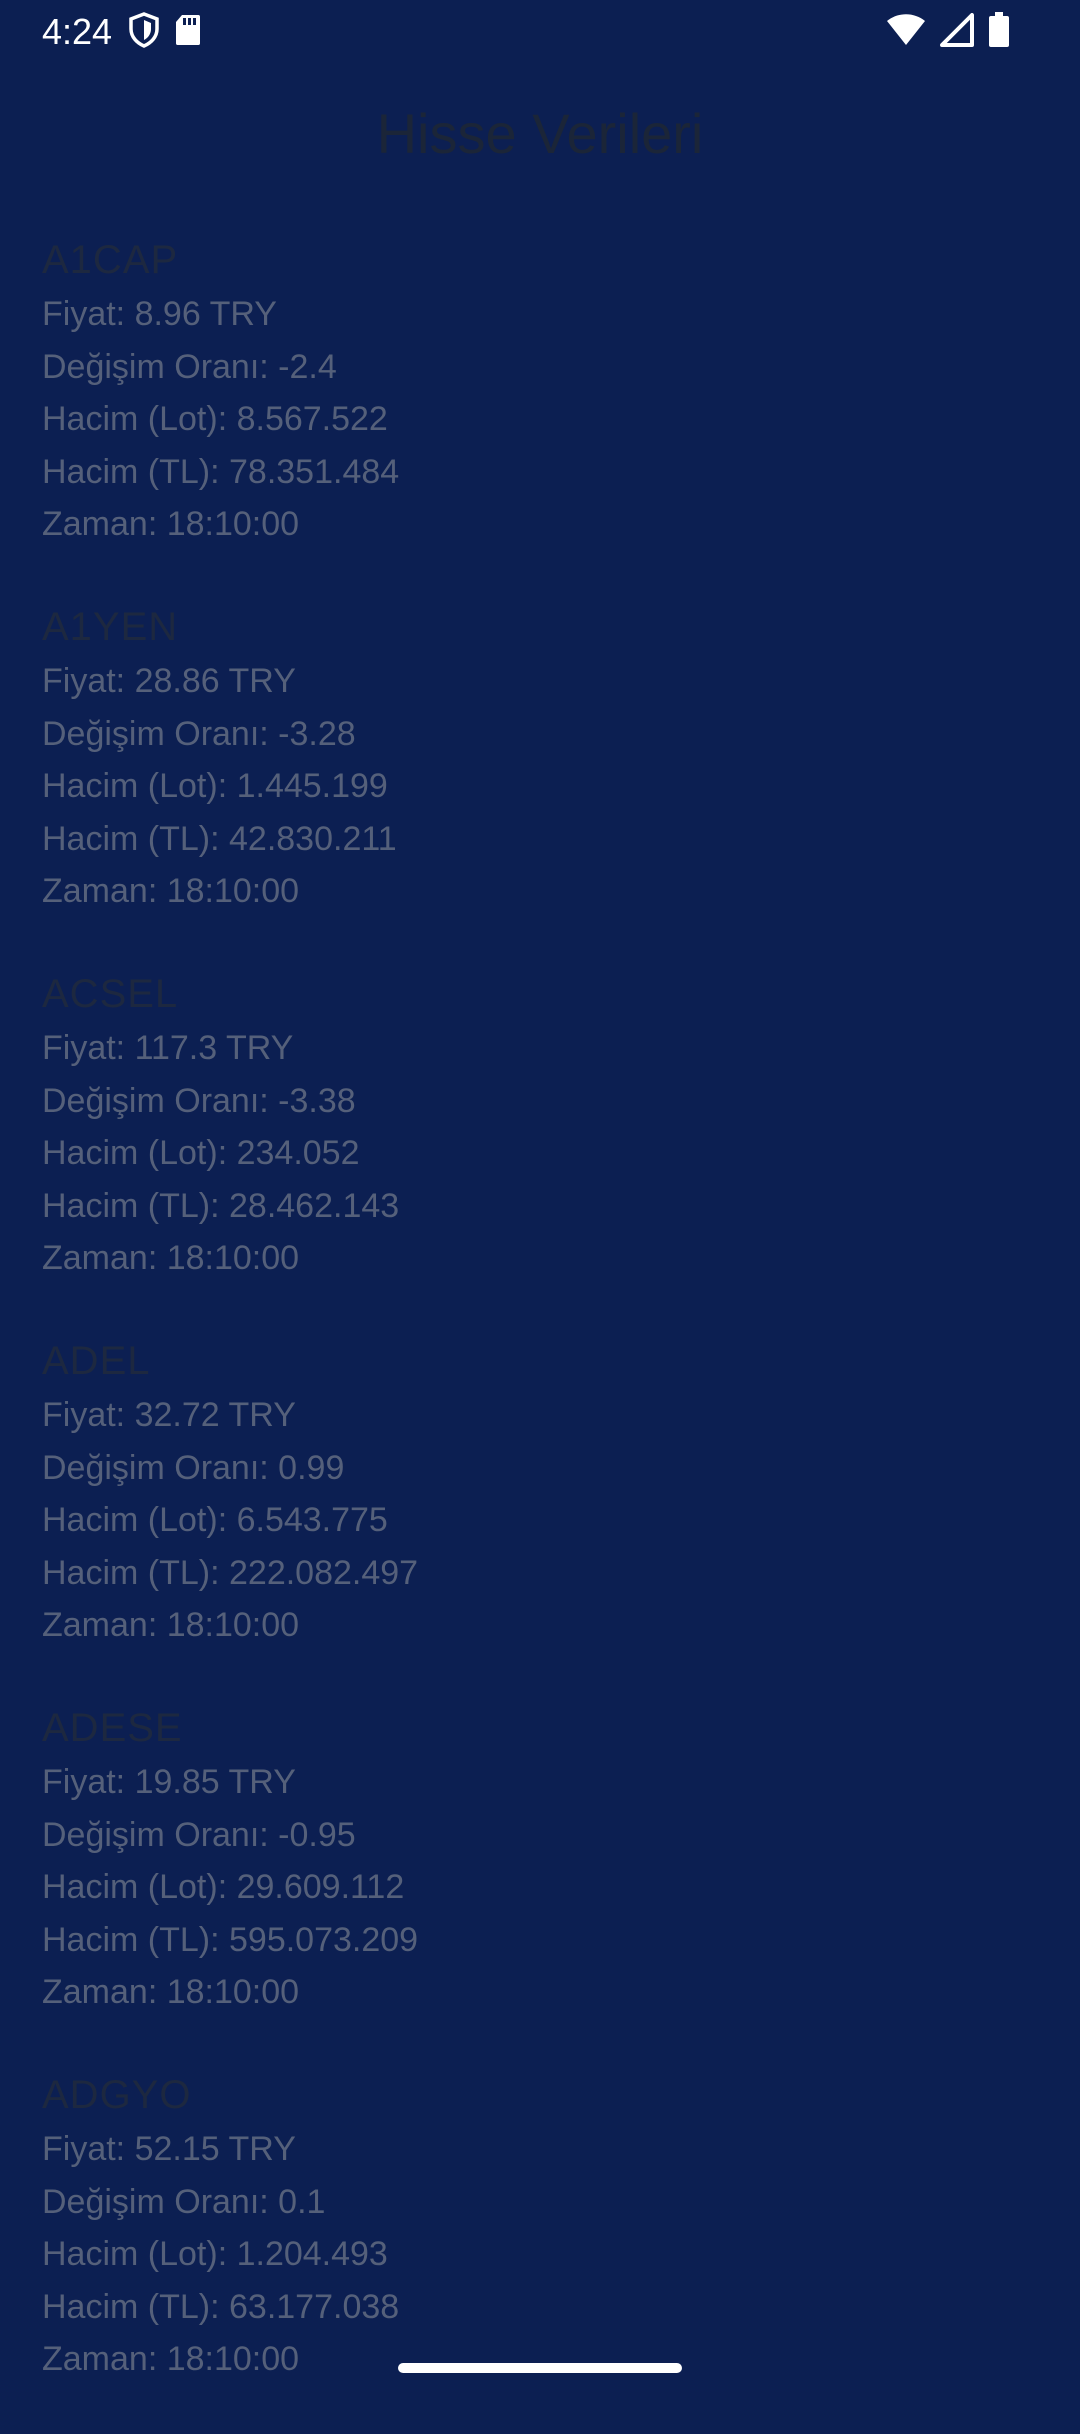 This screenshot has height=2434, width=1080. What do you see at coordinates (540, 32) in the screenshot?
I see `status-bar: 4:24` at bounding box center [540, 32].